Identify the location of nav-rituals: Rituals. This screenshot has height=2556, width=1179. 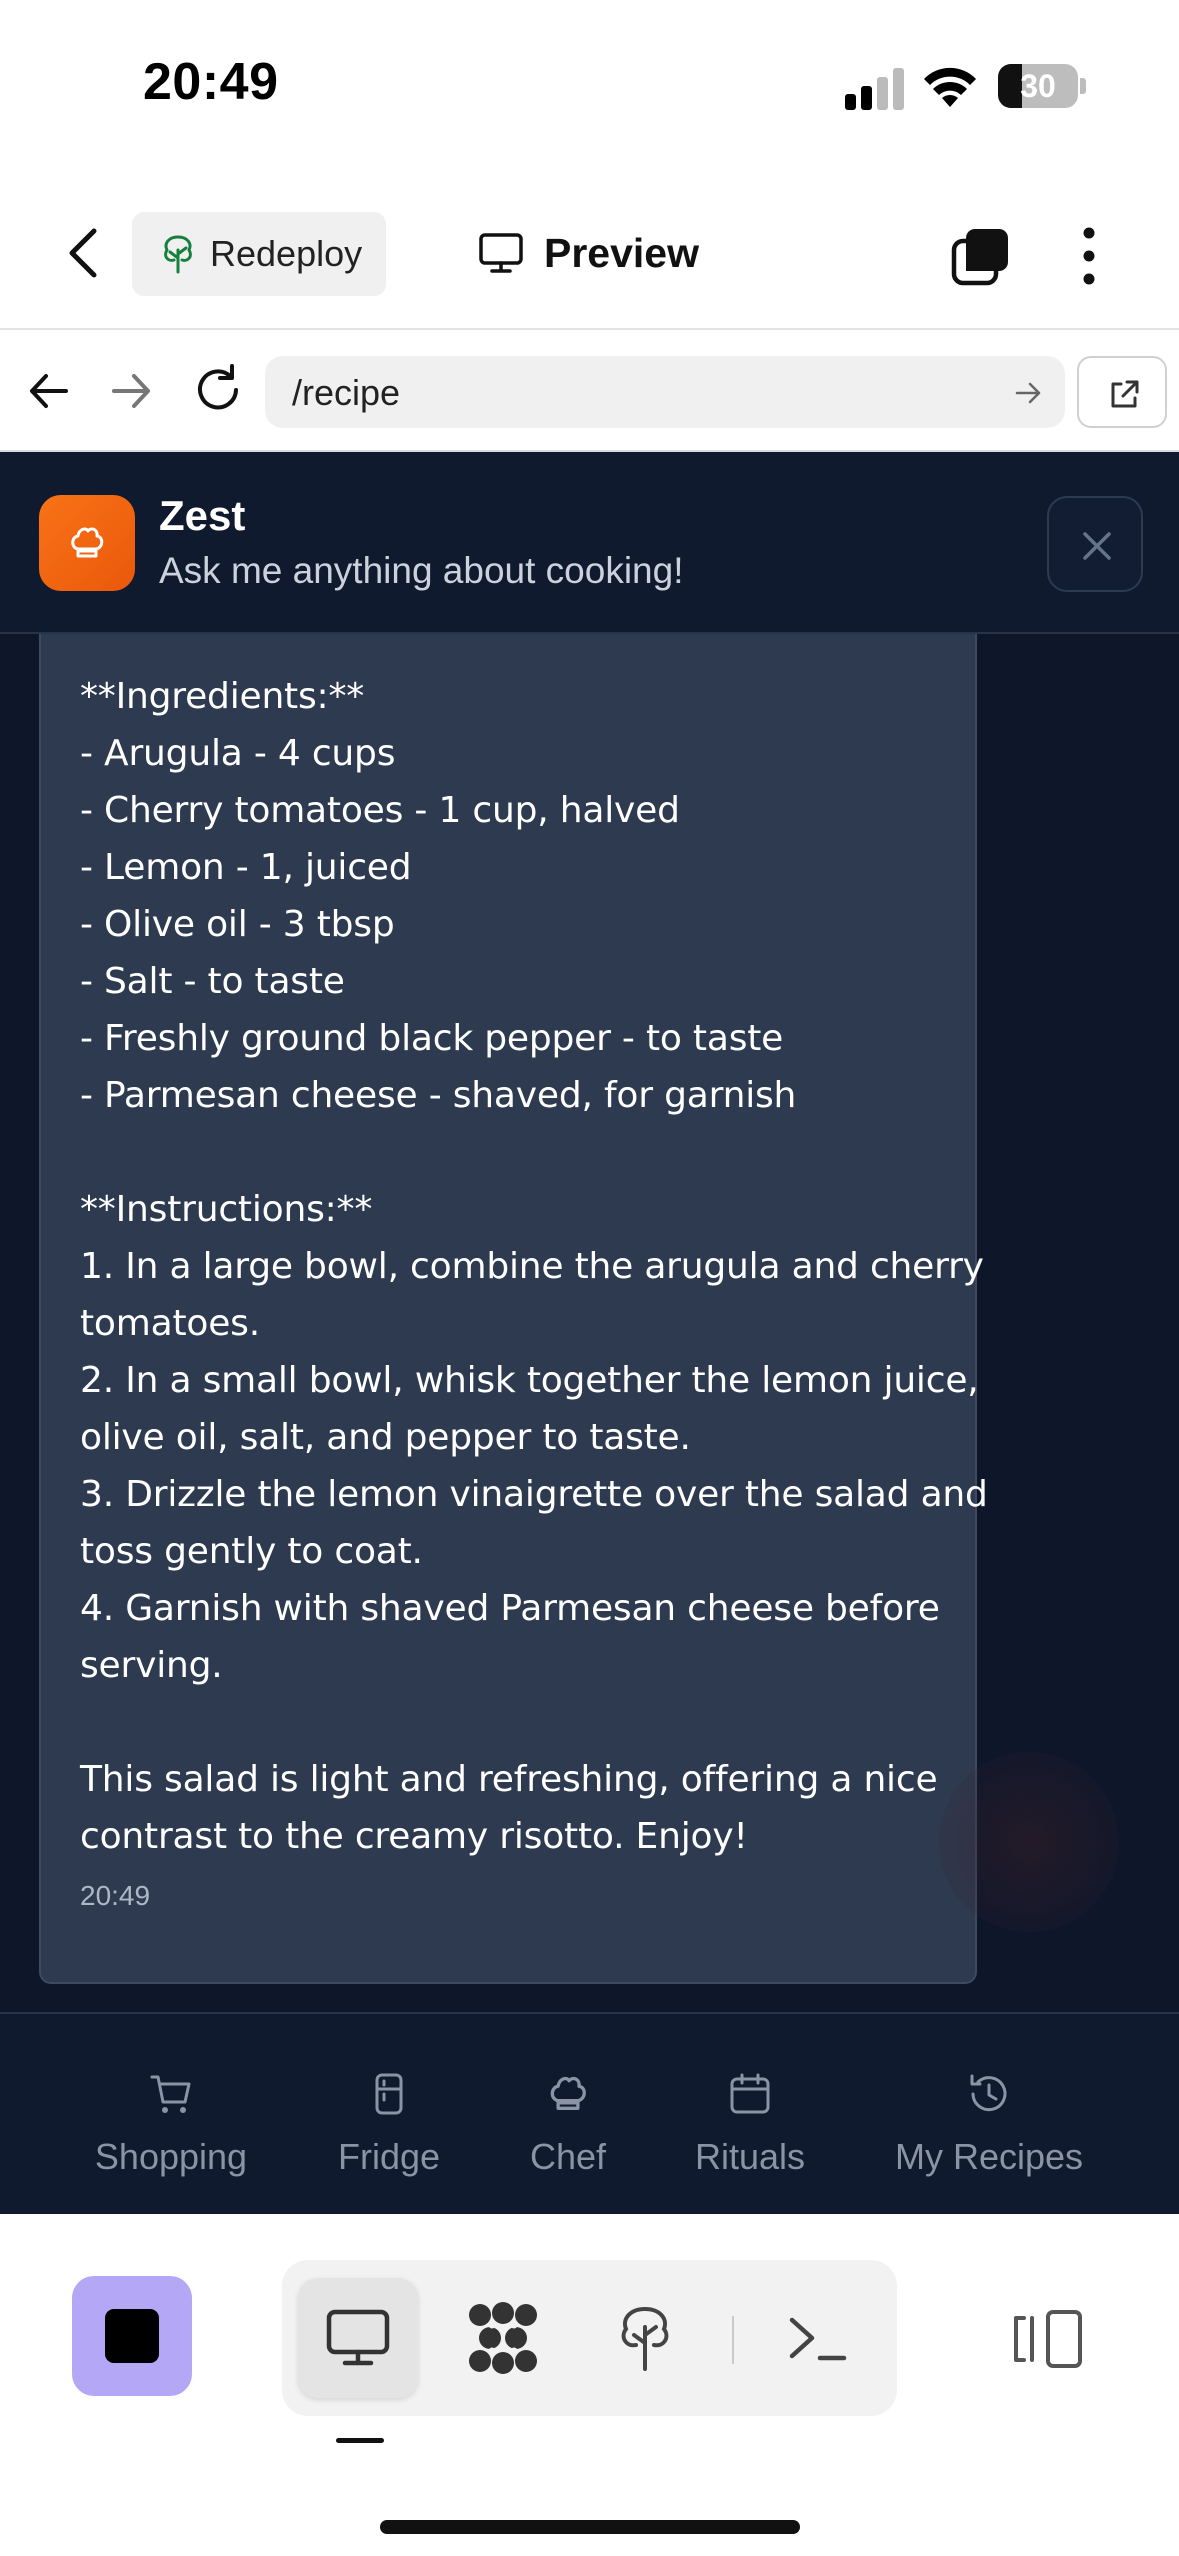
(750, 2114).